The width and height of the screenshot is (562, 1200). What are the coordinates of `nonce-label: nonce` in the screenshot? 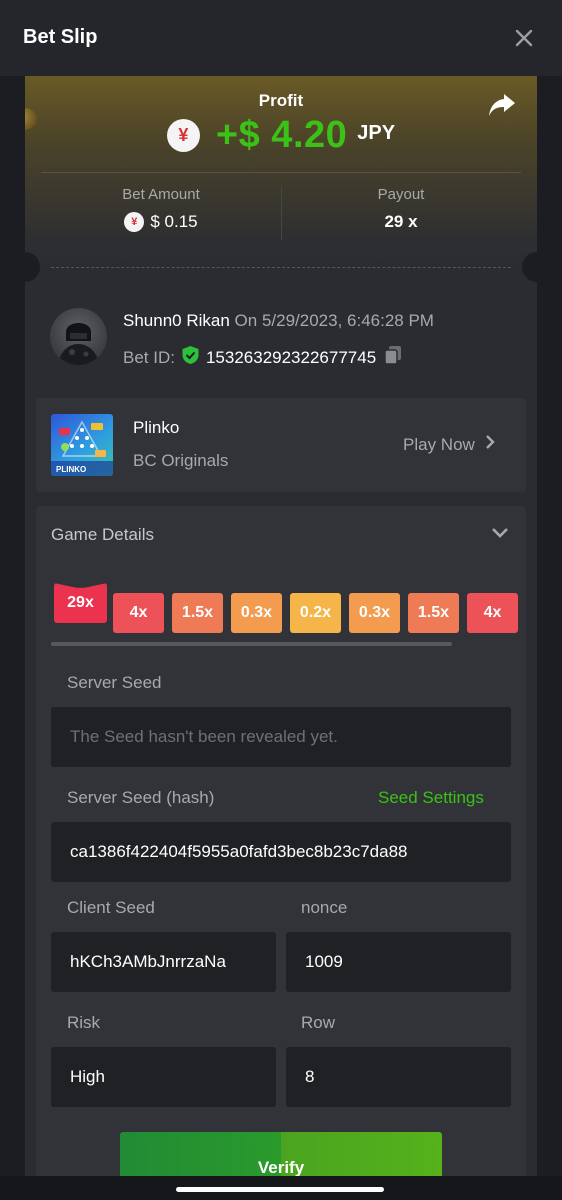 It's located at (324, 907).